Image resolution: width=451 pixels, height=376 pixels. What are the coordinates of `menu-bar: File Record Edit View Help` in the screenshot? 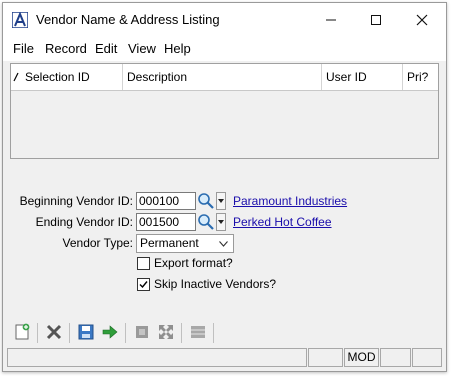 It's located at (224, 48).